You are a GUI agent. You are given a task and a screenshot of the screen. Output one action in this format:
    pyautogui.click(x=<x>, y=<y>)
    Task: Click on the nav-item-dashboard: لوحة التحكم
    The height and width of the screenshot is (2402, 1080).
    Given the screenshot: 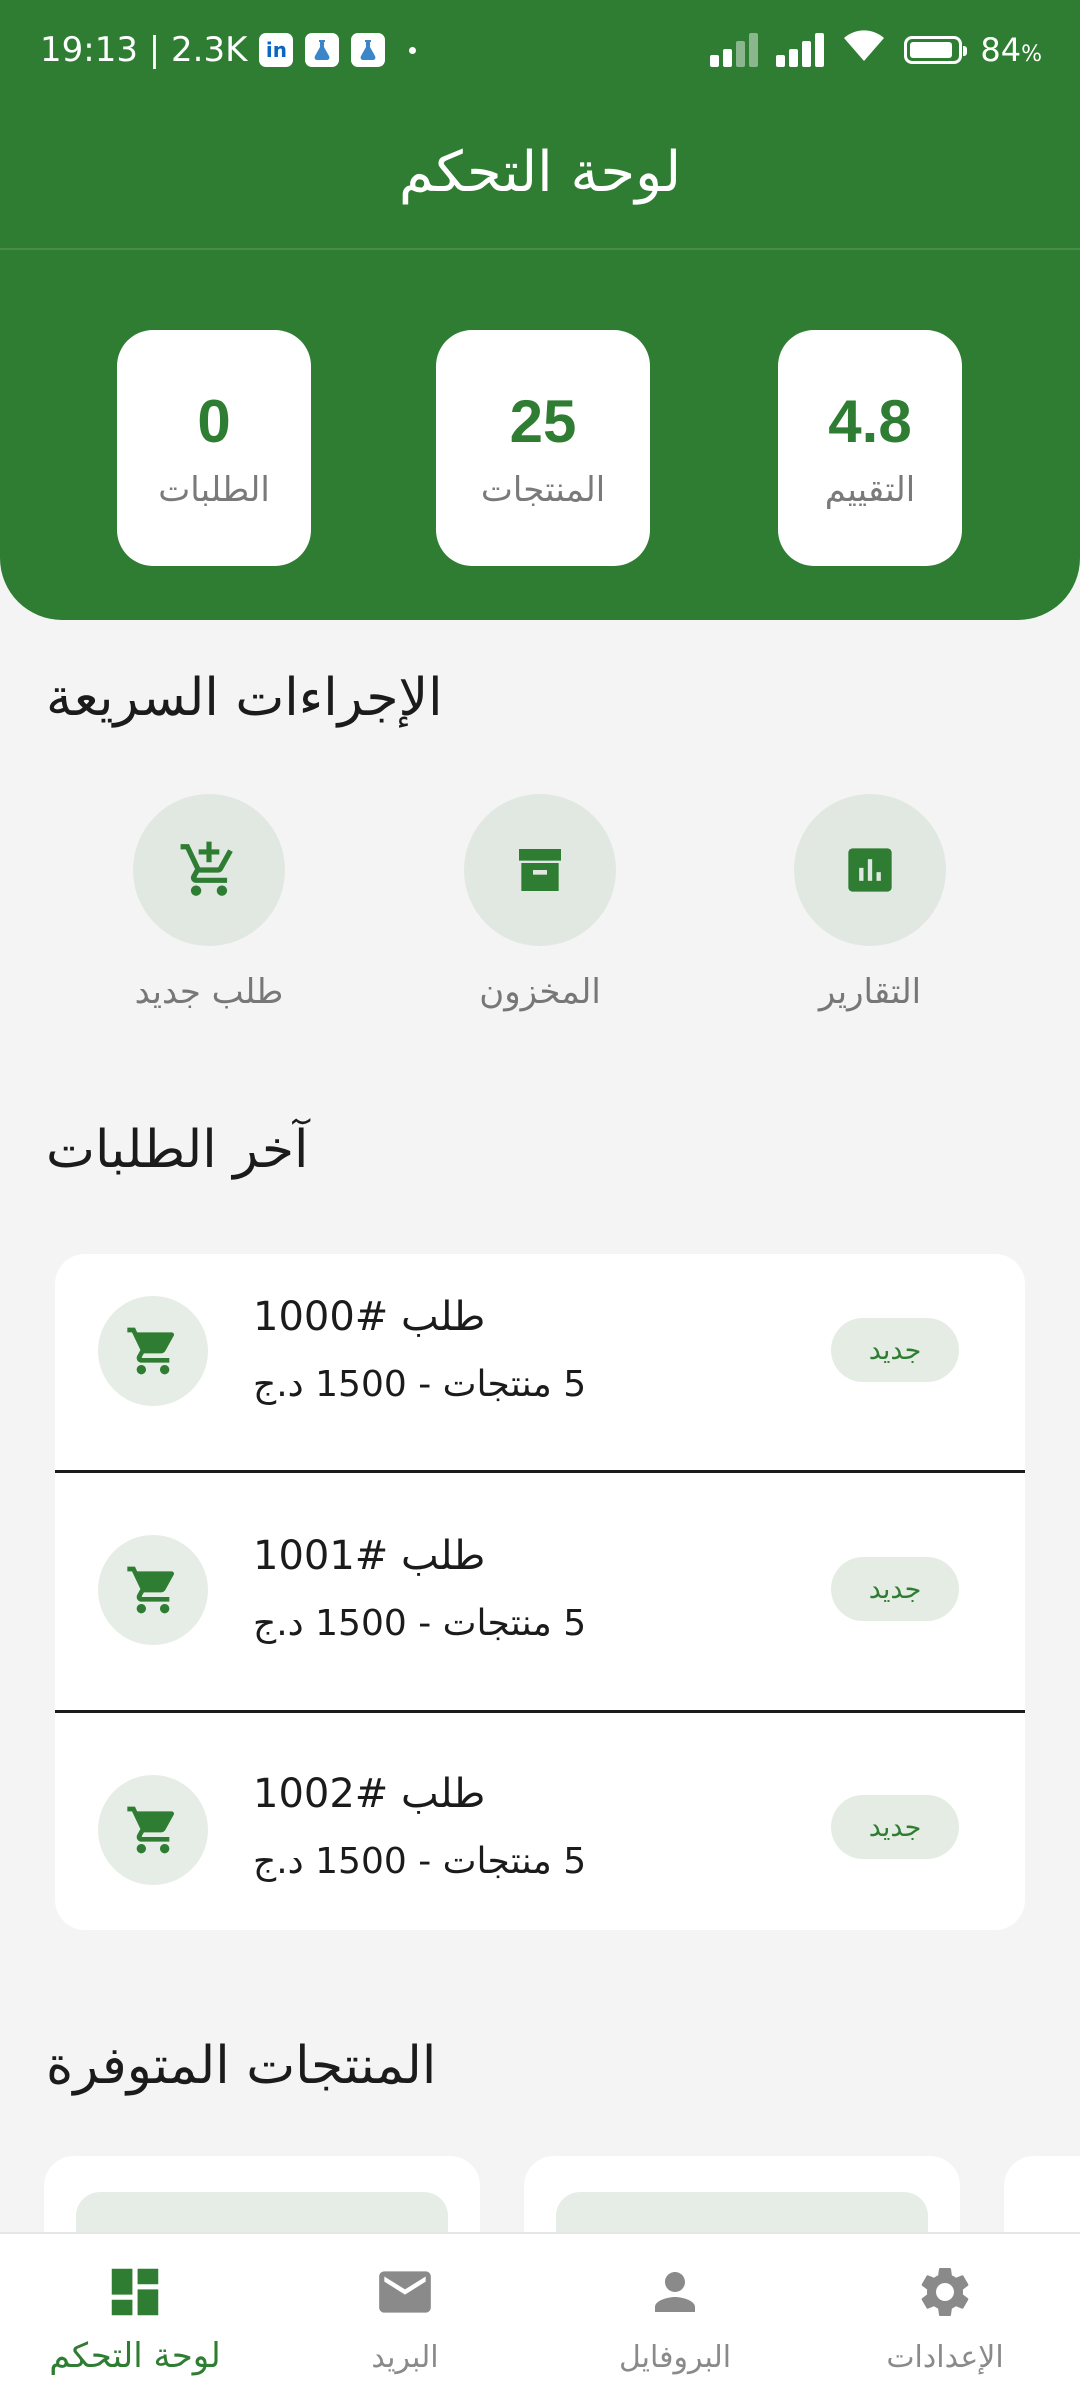 What is the action you would take?
    pyautogui.click(x=135, y=2318)
    